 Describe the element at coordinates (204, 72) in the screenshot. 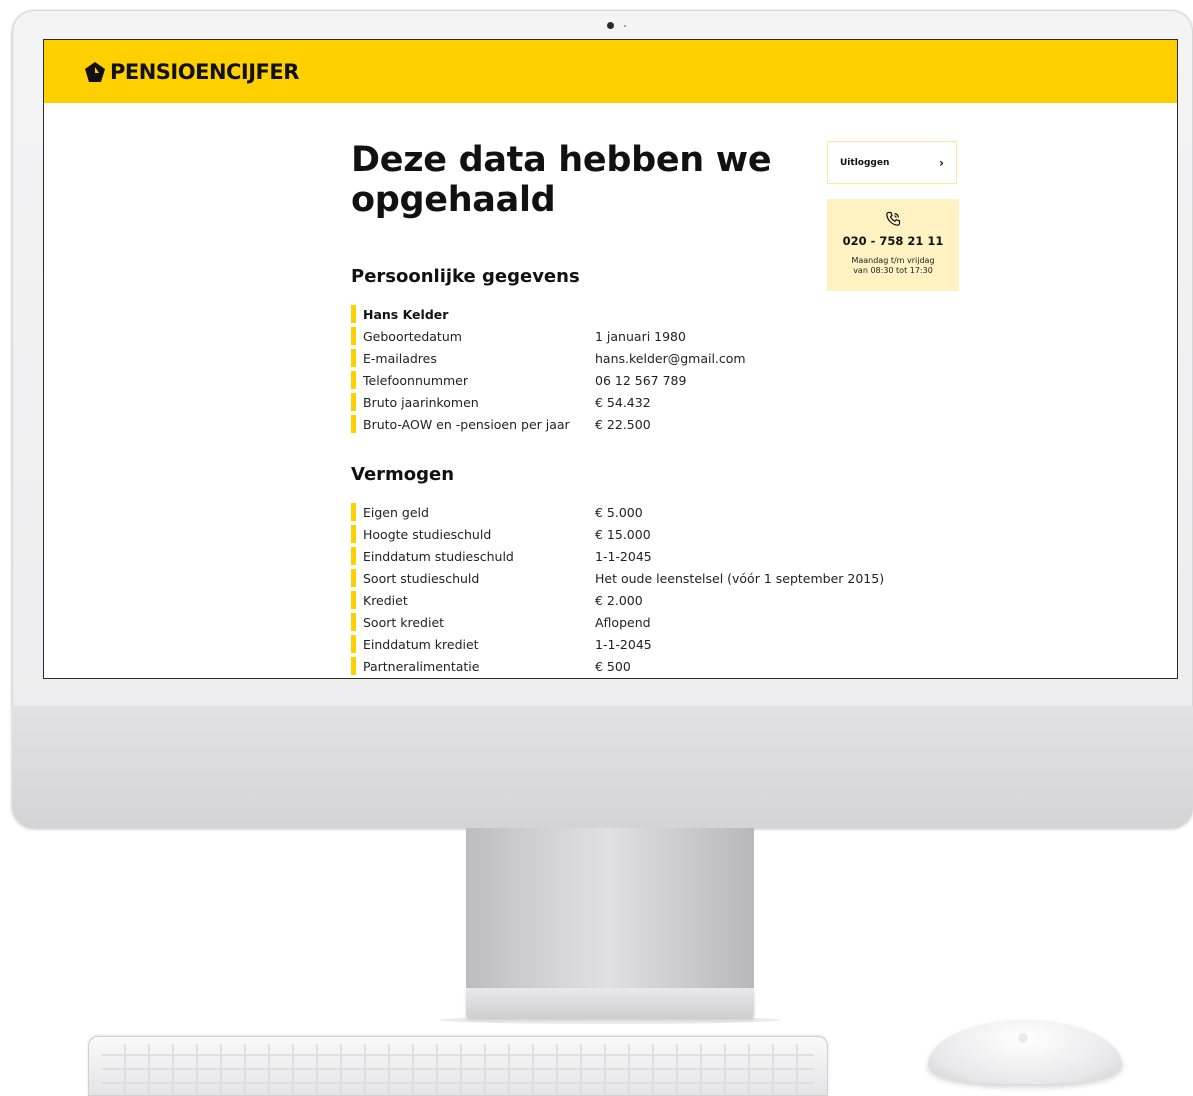

I see `brand-name: PENSIOENCIJFER` at that location.